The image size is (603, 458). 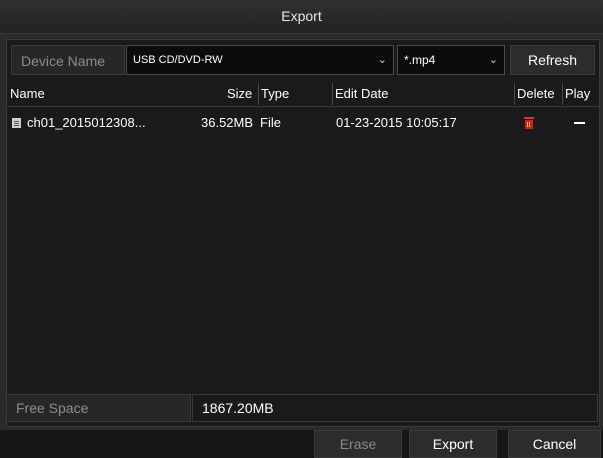 What do you see at coordinates (529, 123) in the screenshot?
I see `trash-icon` at bounding box center [529, 123].